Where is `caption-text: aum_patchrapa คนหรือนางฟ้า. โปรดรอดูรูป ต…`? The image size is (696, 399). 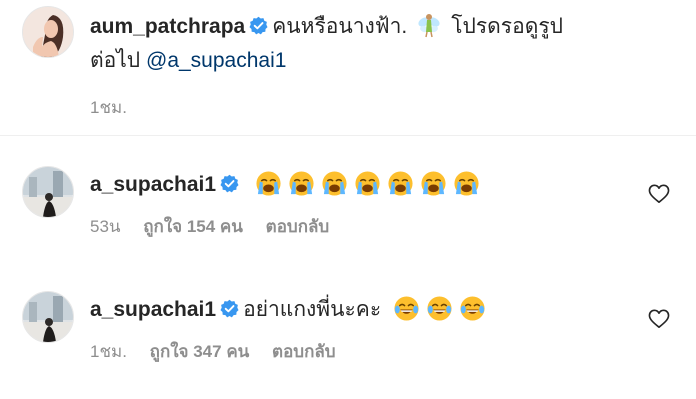
caption-text: aum_patchrapa คนหรือนางฟ้า. โปรดรอดูรูป ต… is located at coordinates (385, 44).